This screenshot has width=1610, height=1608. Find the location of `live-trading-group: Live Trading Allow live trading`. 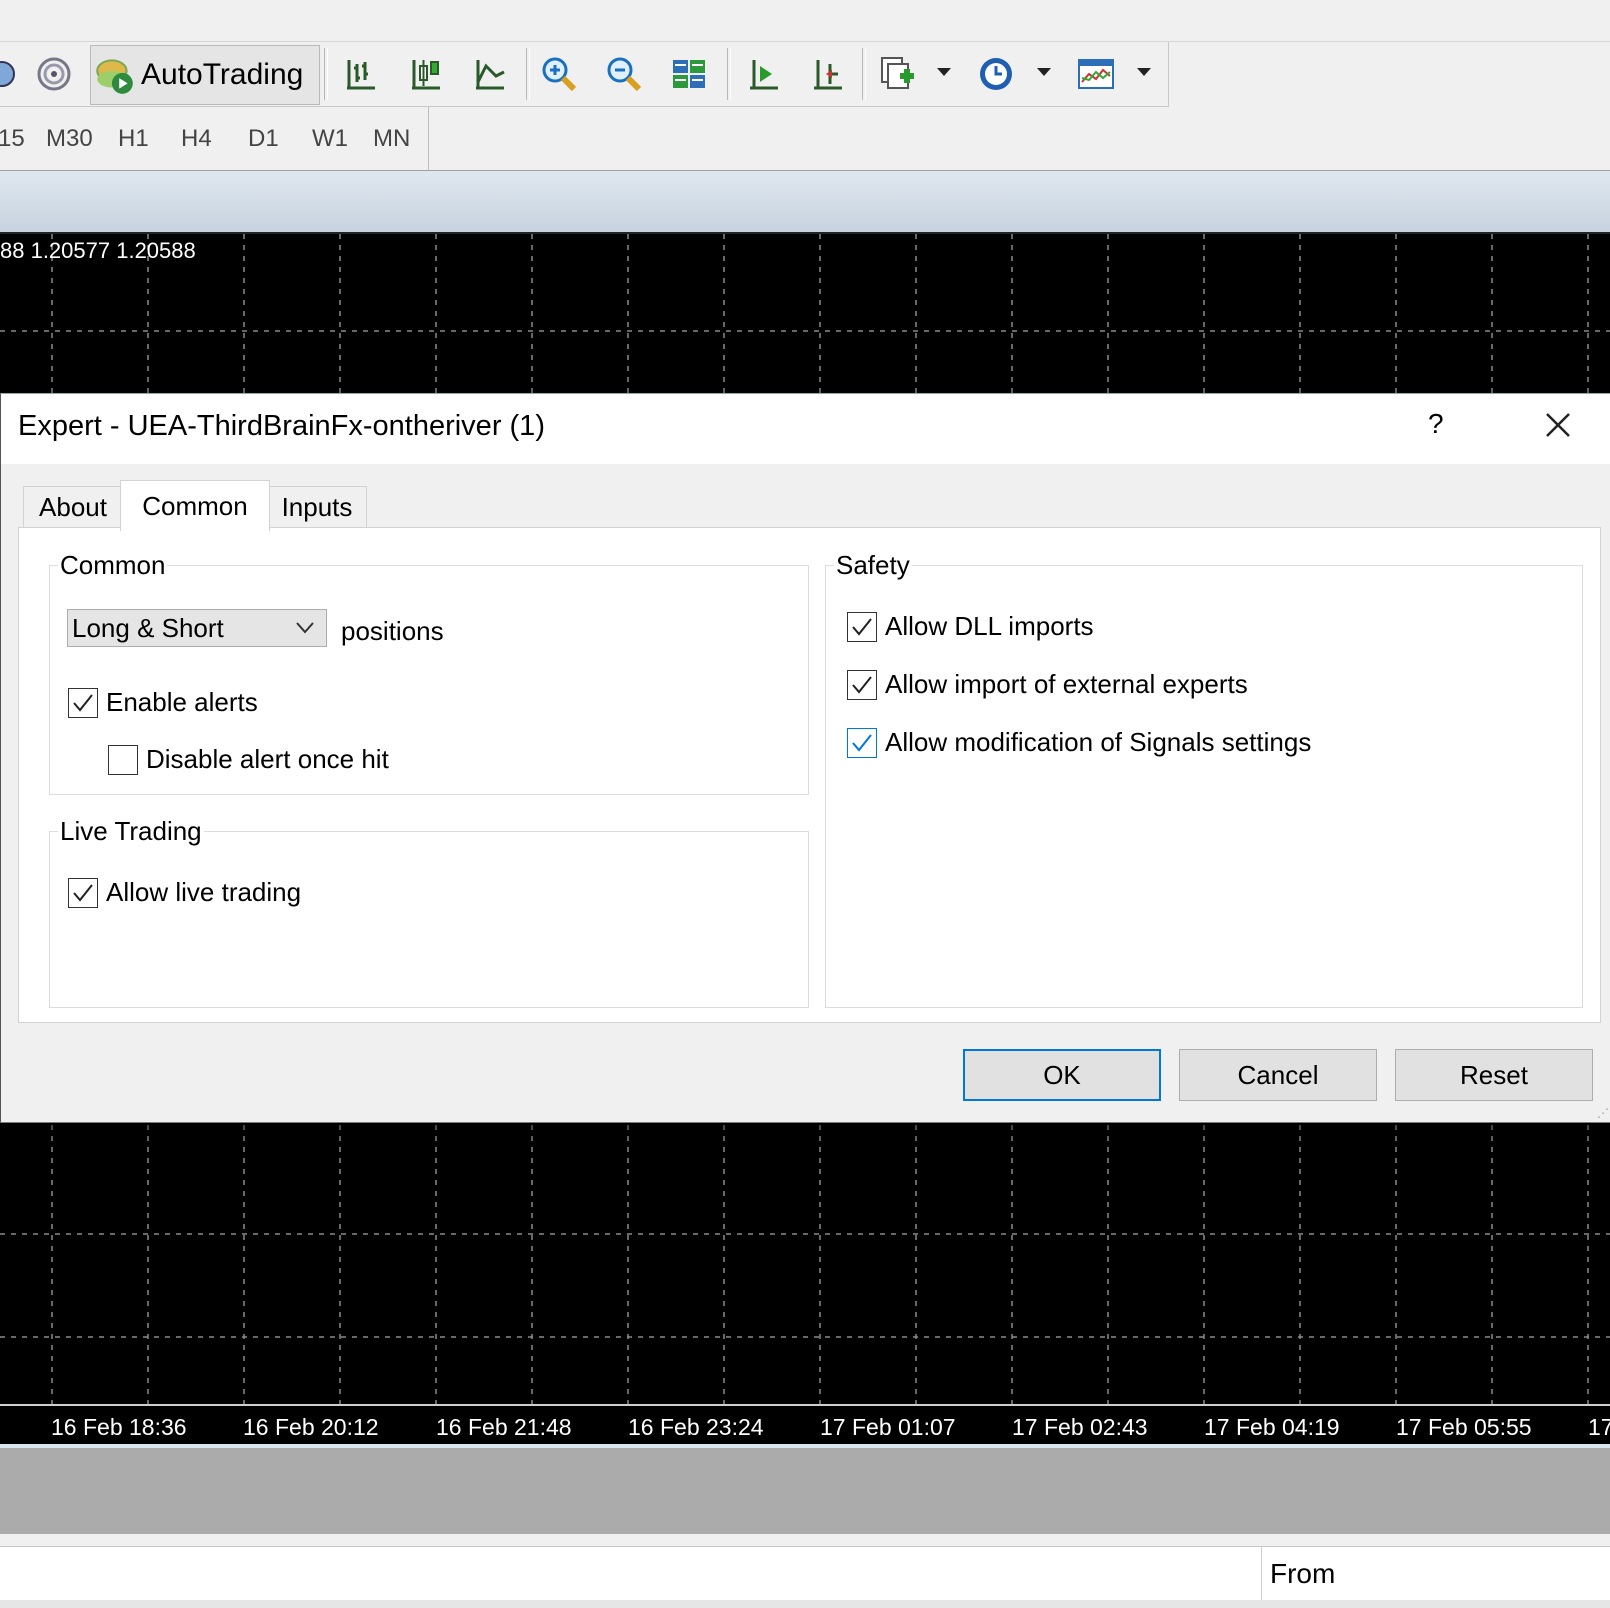

live-trading-group: Live Trading Allow live trading is located at coordinates (429, 912).